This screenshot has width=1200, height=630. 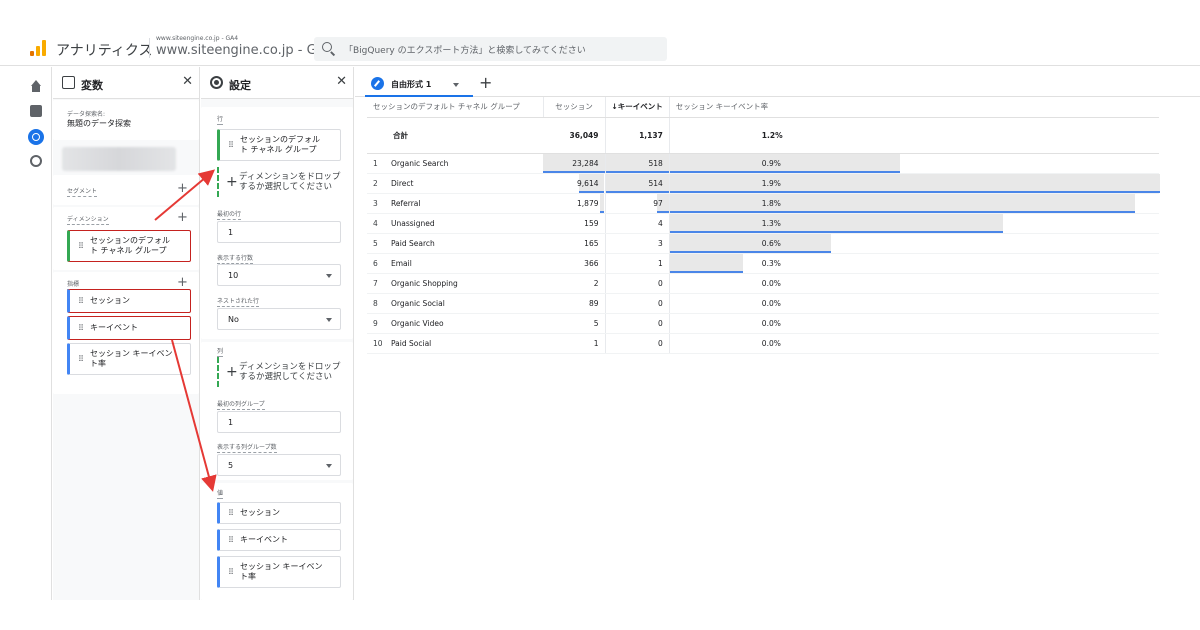 What do you see at coordinates (36, 137) in the screenshot?
I see `explore-icon` at bounding box center [36, 137].